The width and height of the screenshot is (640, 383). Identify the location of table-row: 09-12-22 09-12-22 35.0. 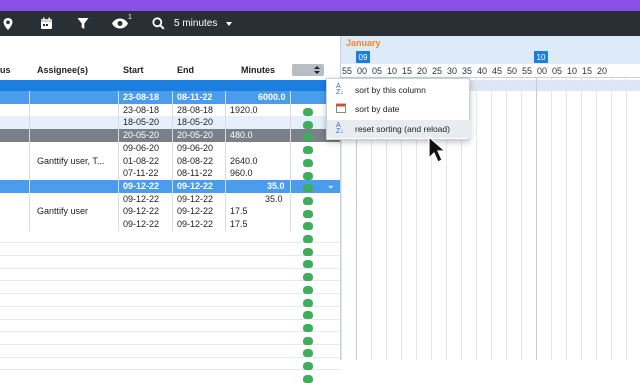
(170, 199).